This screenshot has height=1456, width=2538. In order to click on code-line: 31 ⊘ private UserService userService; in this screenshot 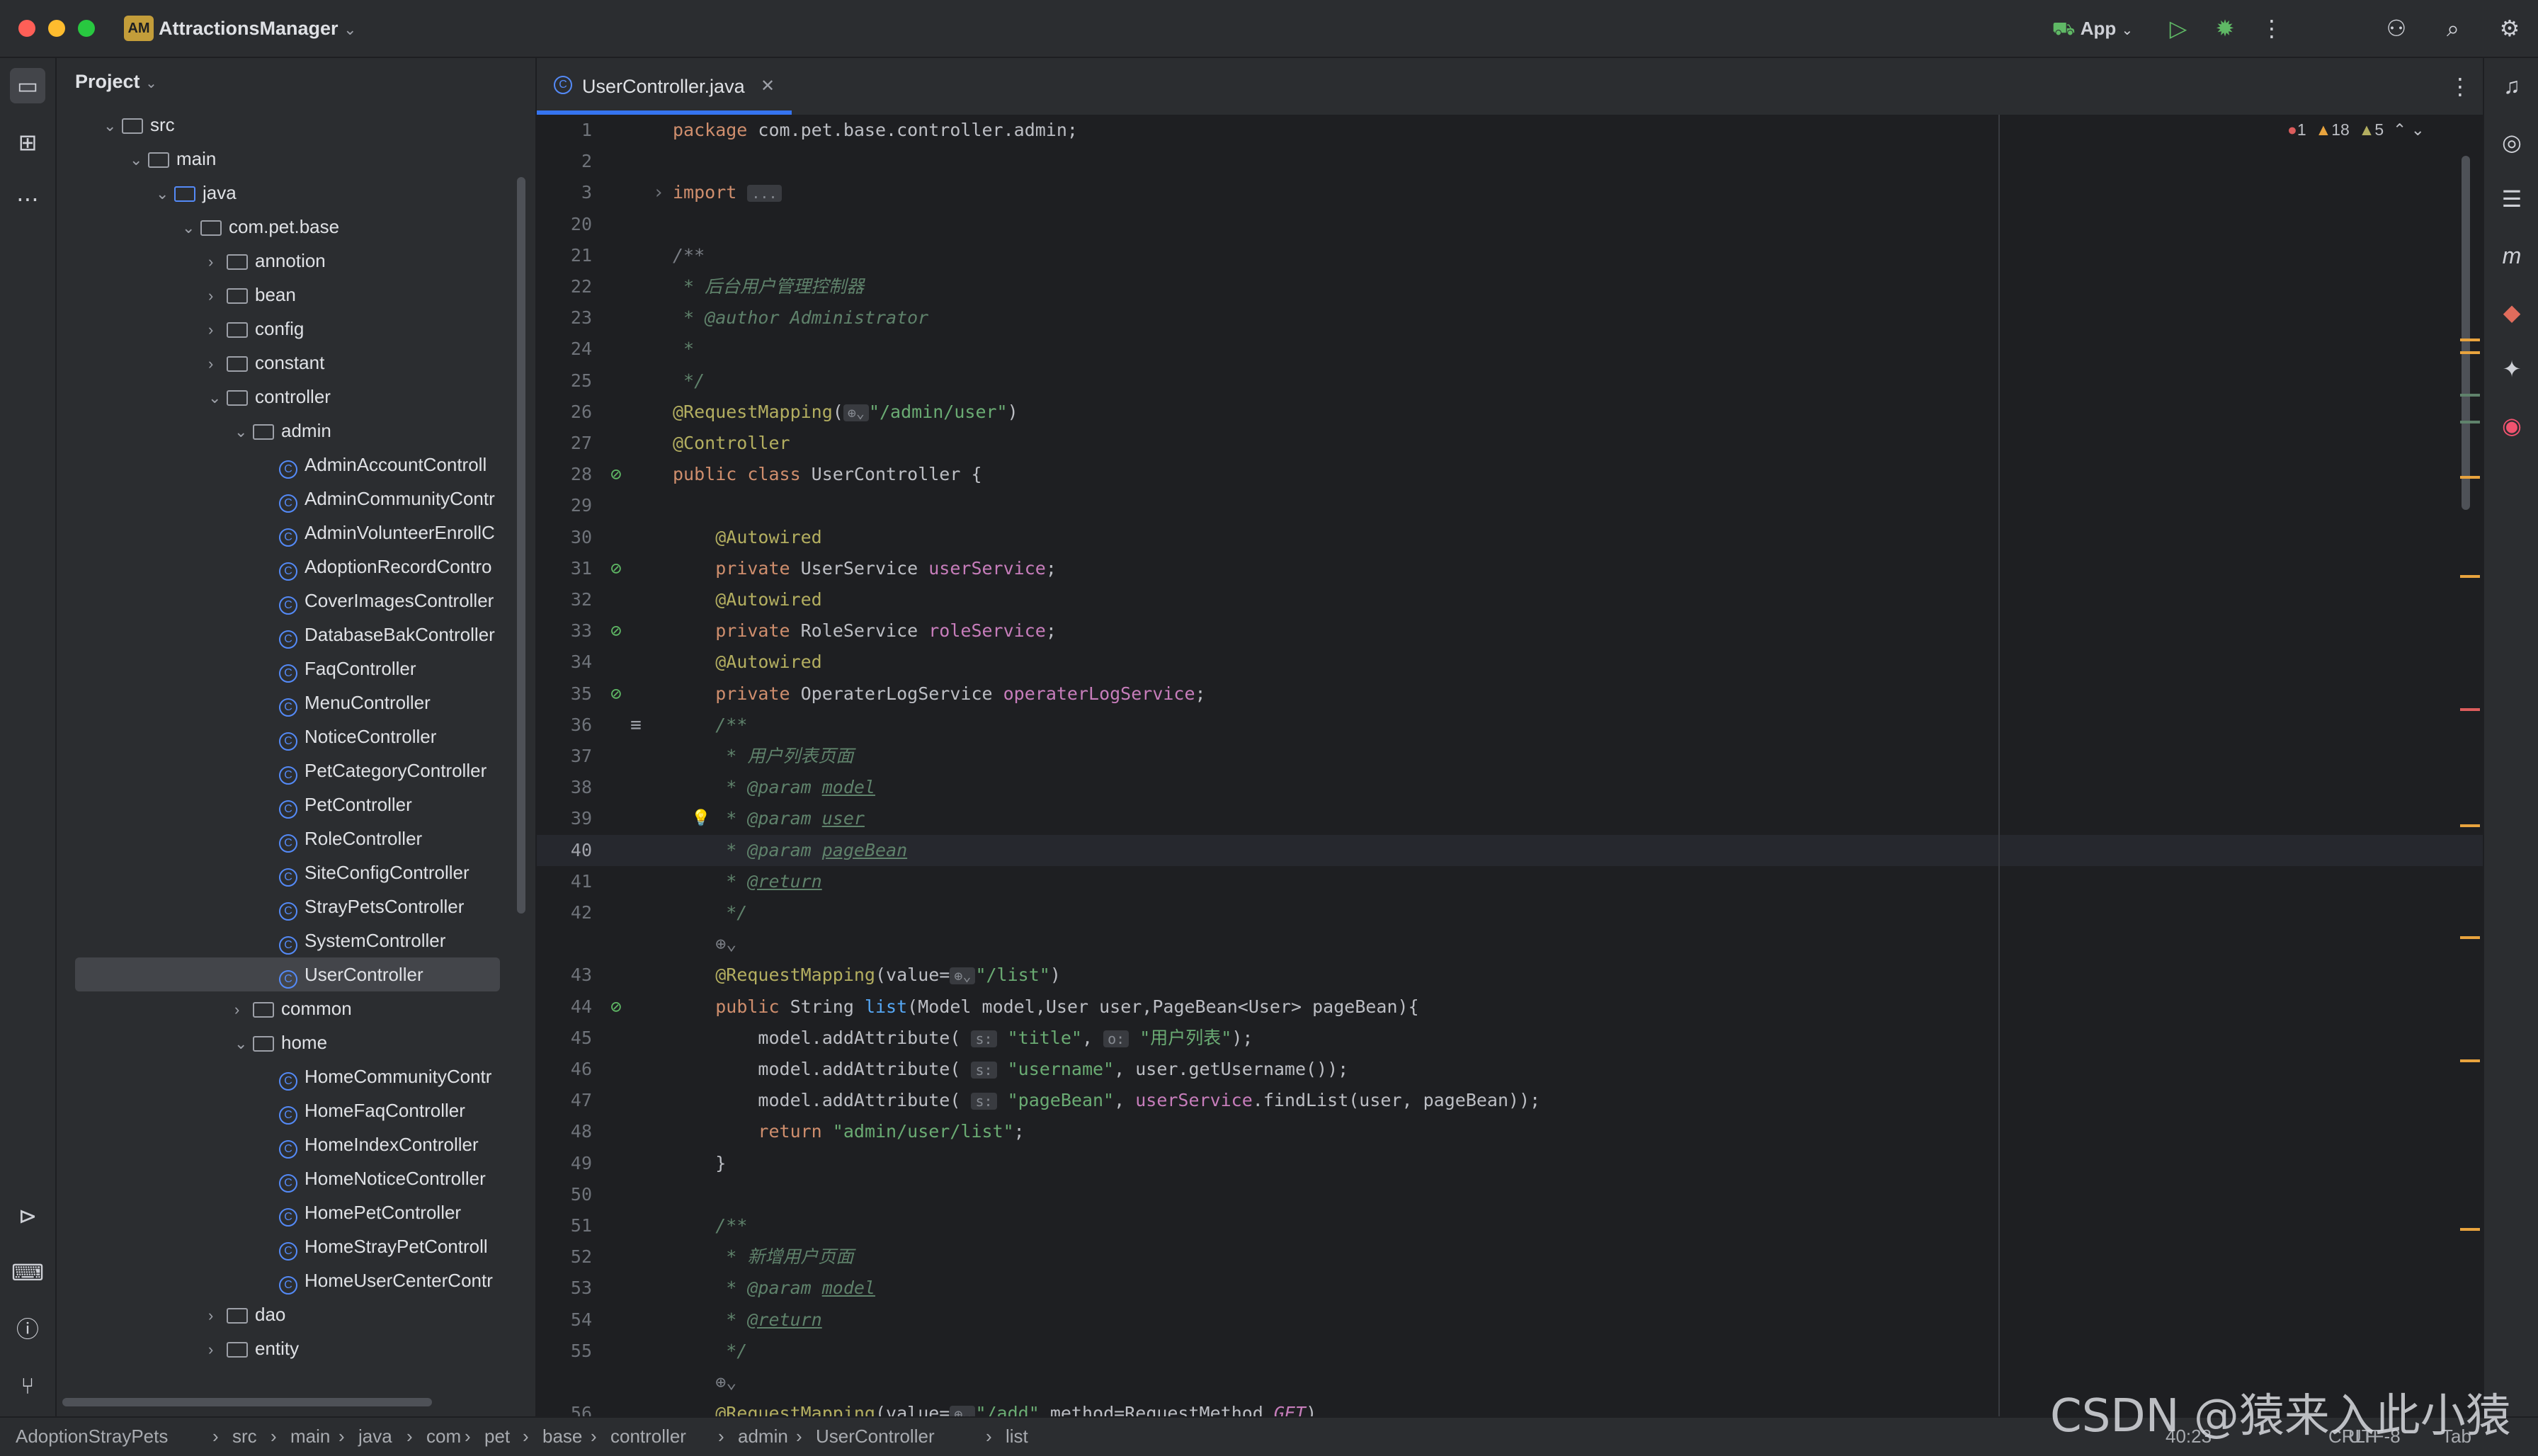, I will do `click(1510, 568)`.